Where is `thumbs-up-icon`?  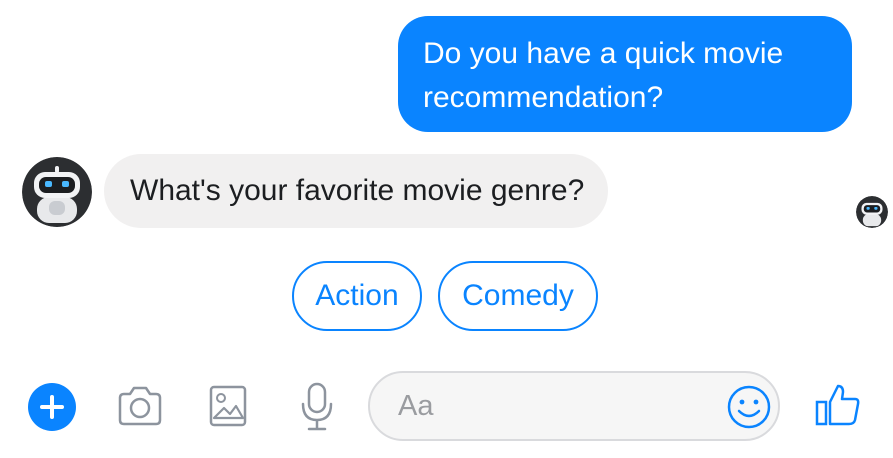
thumbs-up-icon is located at coordinates (837, 405).